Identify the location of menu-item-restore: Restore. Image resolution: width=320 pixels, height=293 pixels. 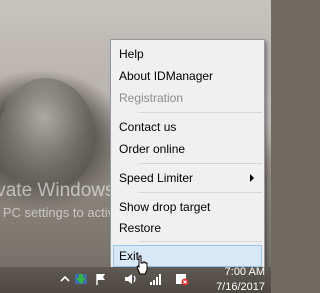
(187, 228).